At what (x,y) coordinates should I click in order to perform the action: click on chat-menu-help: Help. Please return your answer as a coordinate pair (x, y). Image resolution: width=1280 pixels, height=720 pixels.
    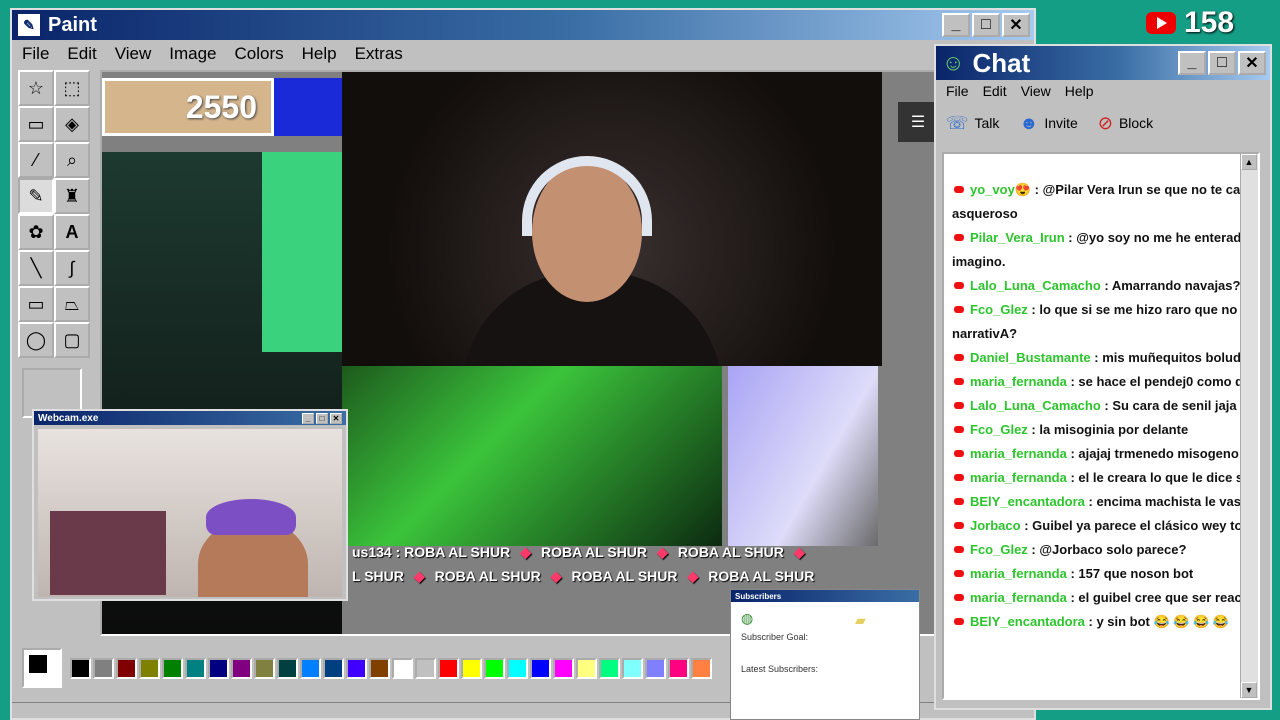
    Looking at the image, I should click on (1079, 91).